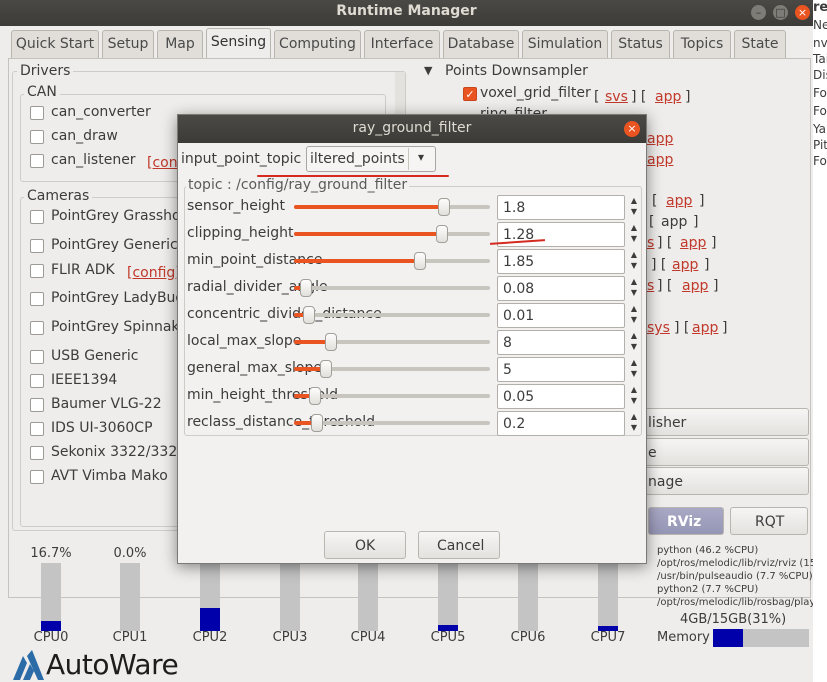  Describe the element at coordinates (51, 637) in the screenshot. I see `cpu-label: CPU0` at that location.